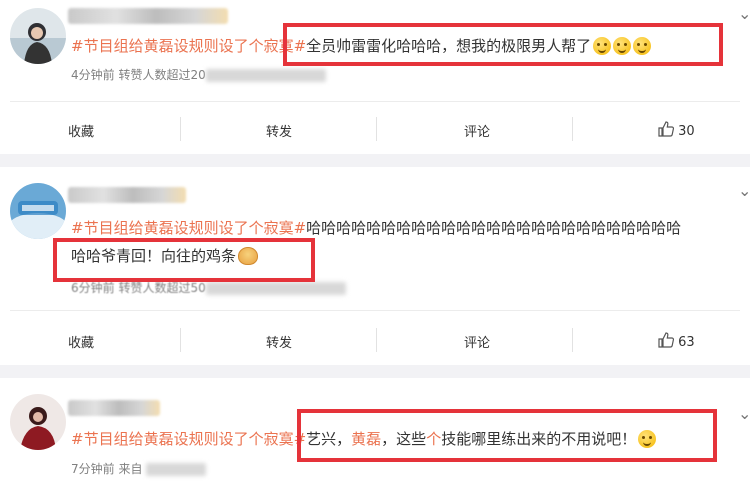 This screenshot has width=750, height=486. What do you see at coordinates (686, 342) in the screenshot?
I see `like-count: 63` at bounding box center [686, 342].